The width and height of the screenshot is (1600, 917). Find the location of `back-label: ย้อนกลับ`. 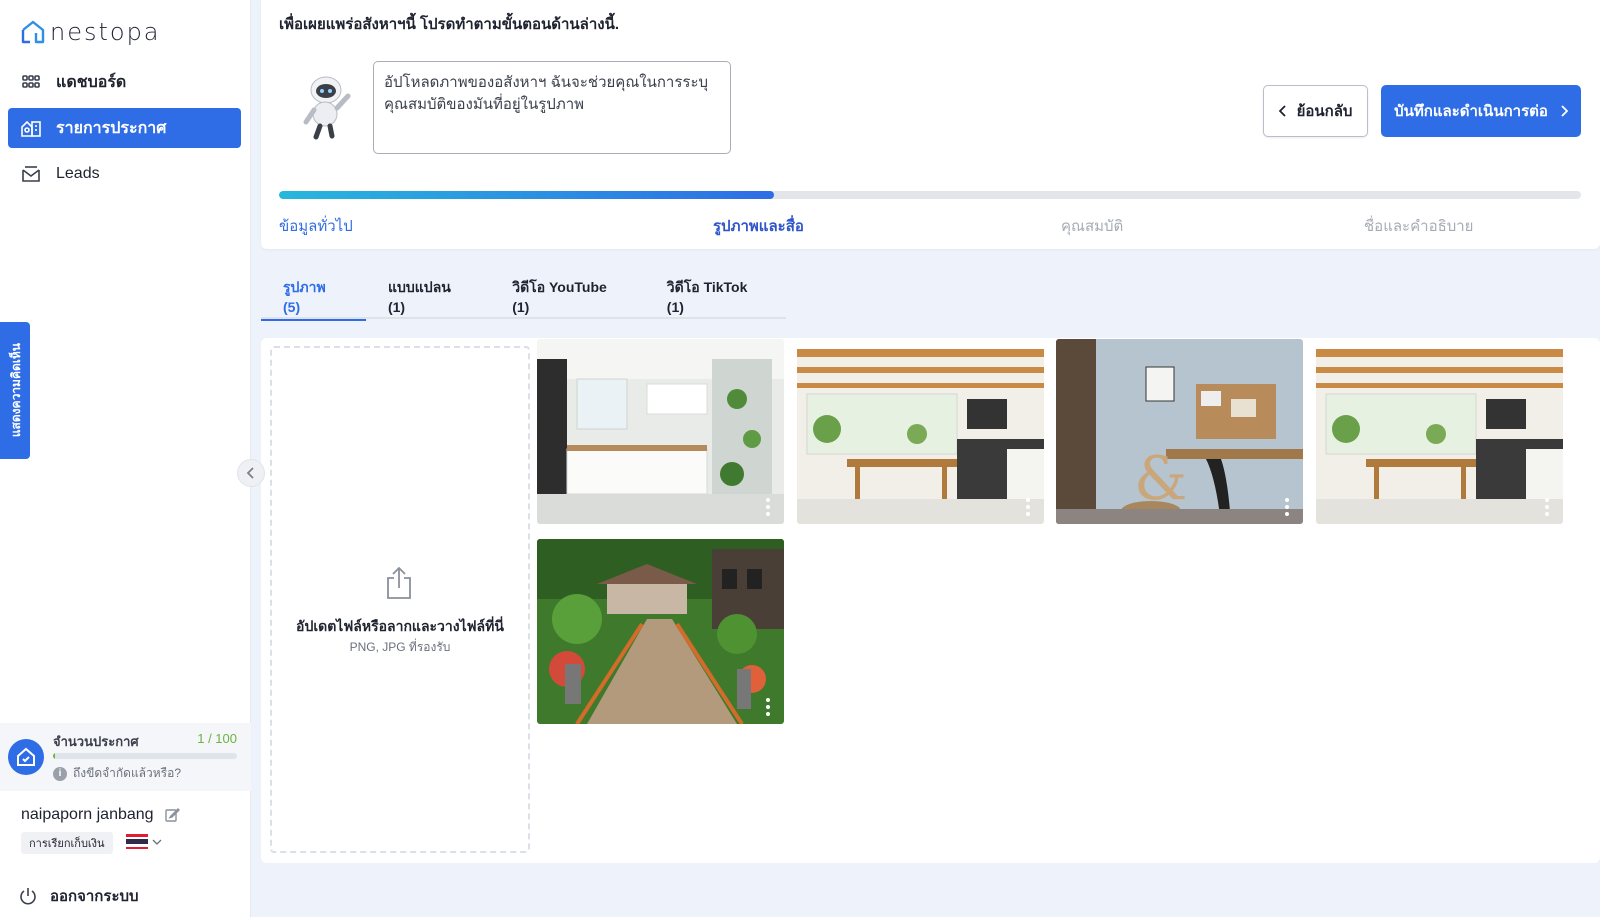

back-label: ย้อนกลับ is located at coordinates (1324, 111).